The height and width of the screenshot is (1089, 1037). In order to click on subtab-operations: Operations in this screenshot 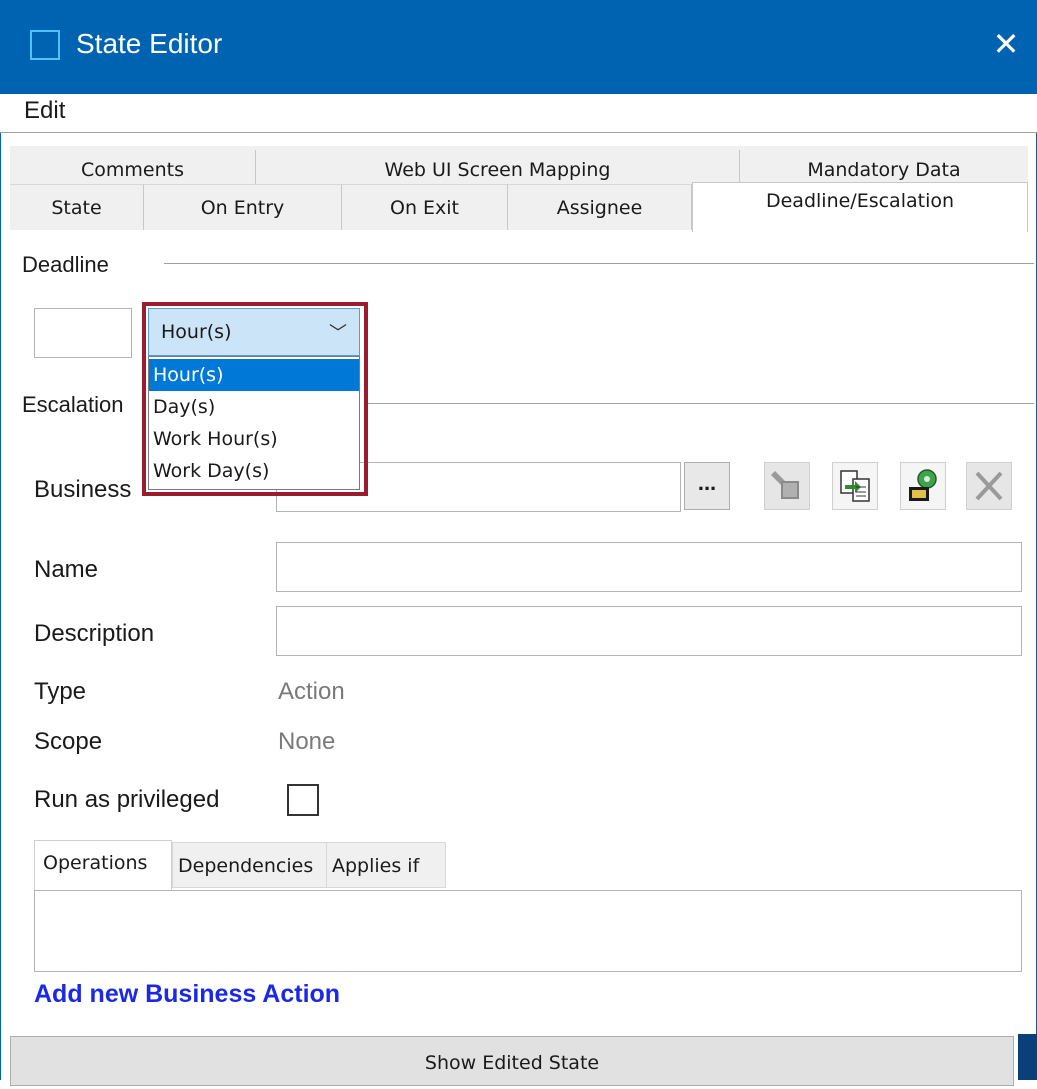, I will do `click(103, 865)`.